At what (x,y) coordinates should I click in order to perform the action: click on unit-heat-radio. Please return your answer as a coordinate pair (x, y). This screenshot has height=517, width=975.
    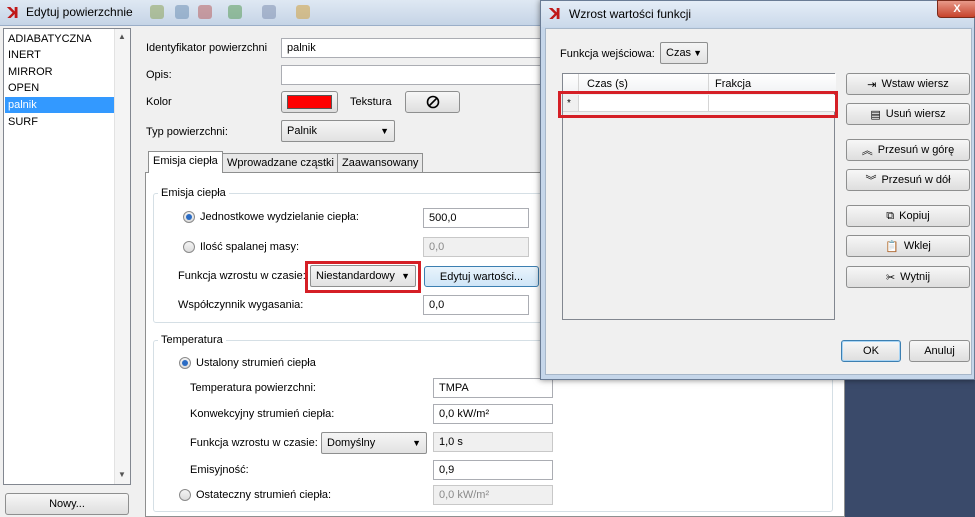
    Looking at the image, I should click on (189, 217).